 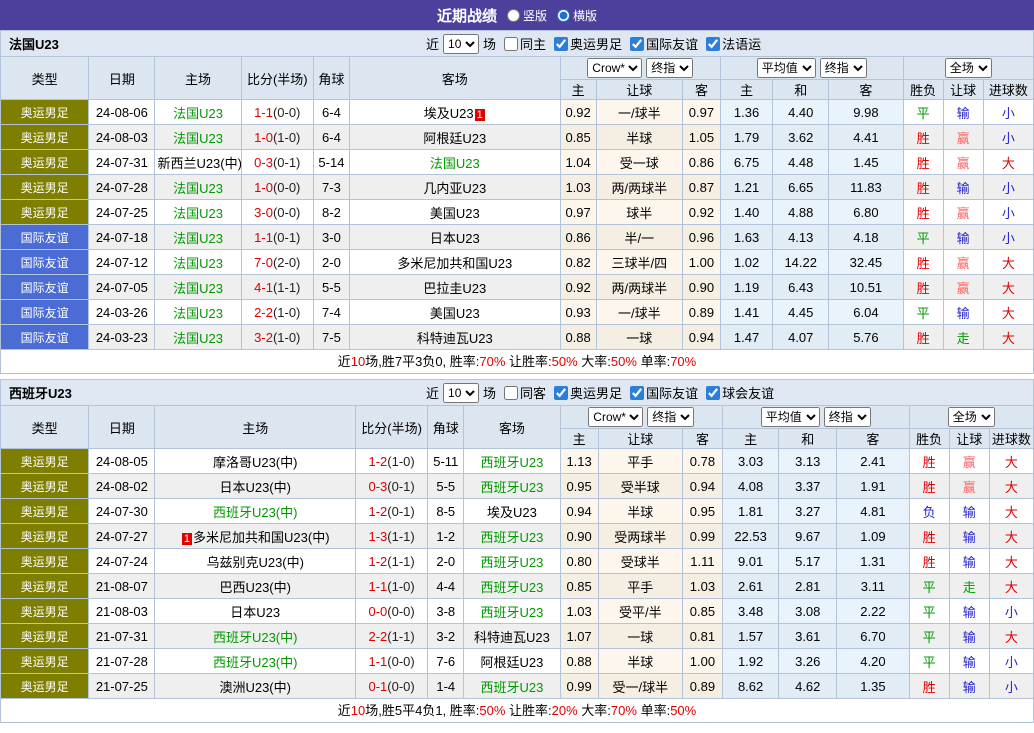 I want to click on same-away-filter: 同客, so click(x=523, y=392).